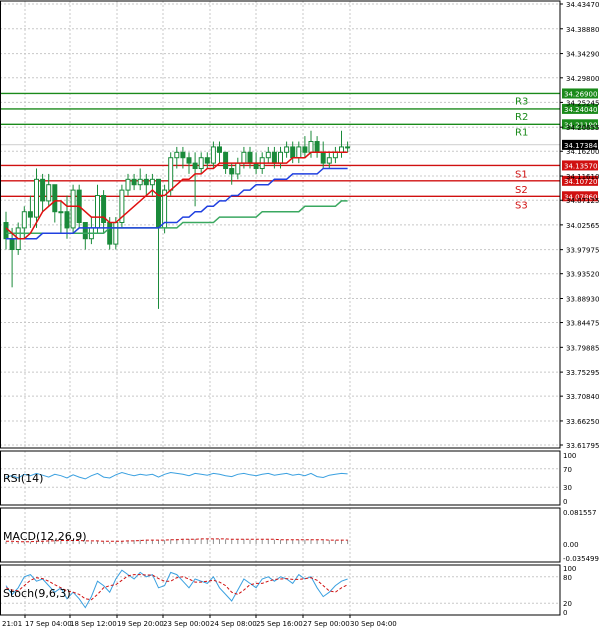 The width and height of the screenshot is (600, 630). What do you see at coordinates (37, 593) in the screenshot?
I see `stoch-label: Stoch(9,6,3)` at bounding box center [37, 593].